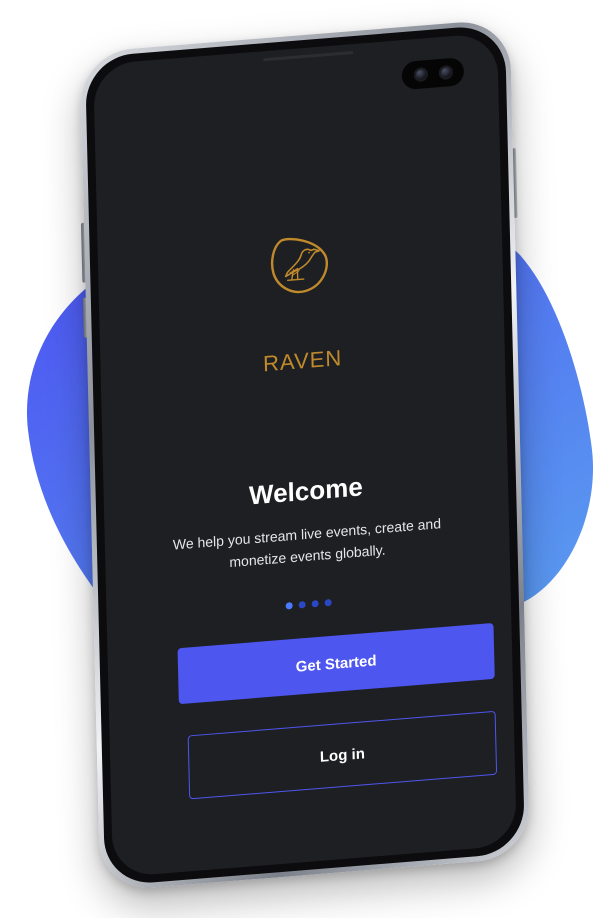 The image size is (615, 918). What do you see at coordinates (299, 265) in the screenshot?
I see `raven-bird-icon` at bounding box center [299, 265].